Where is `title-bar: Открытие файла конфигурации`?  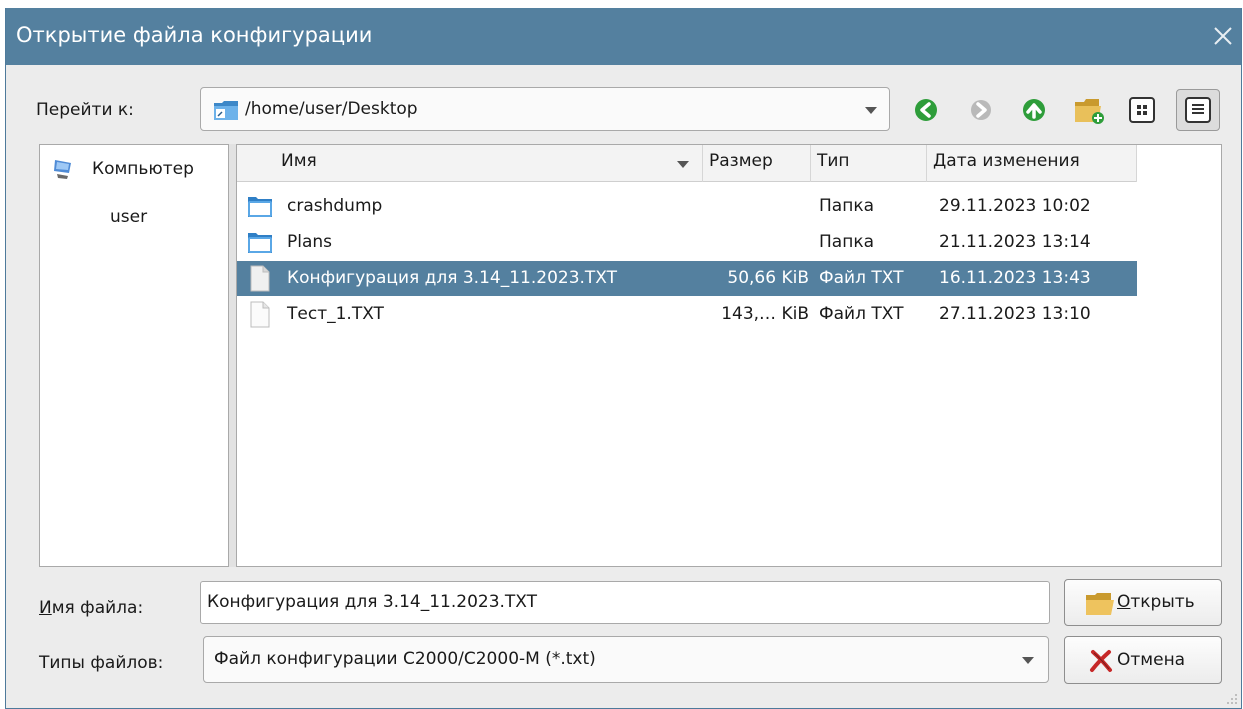
title-bar: Открытие файла конфигурации is located at coordinates (623, 36).